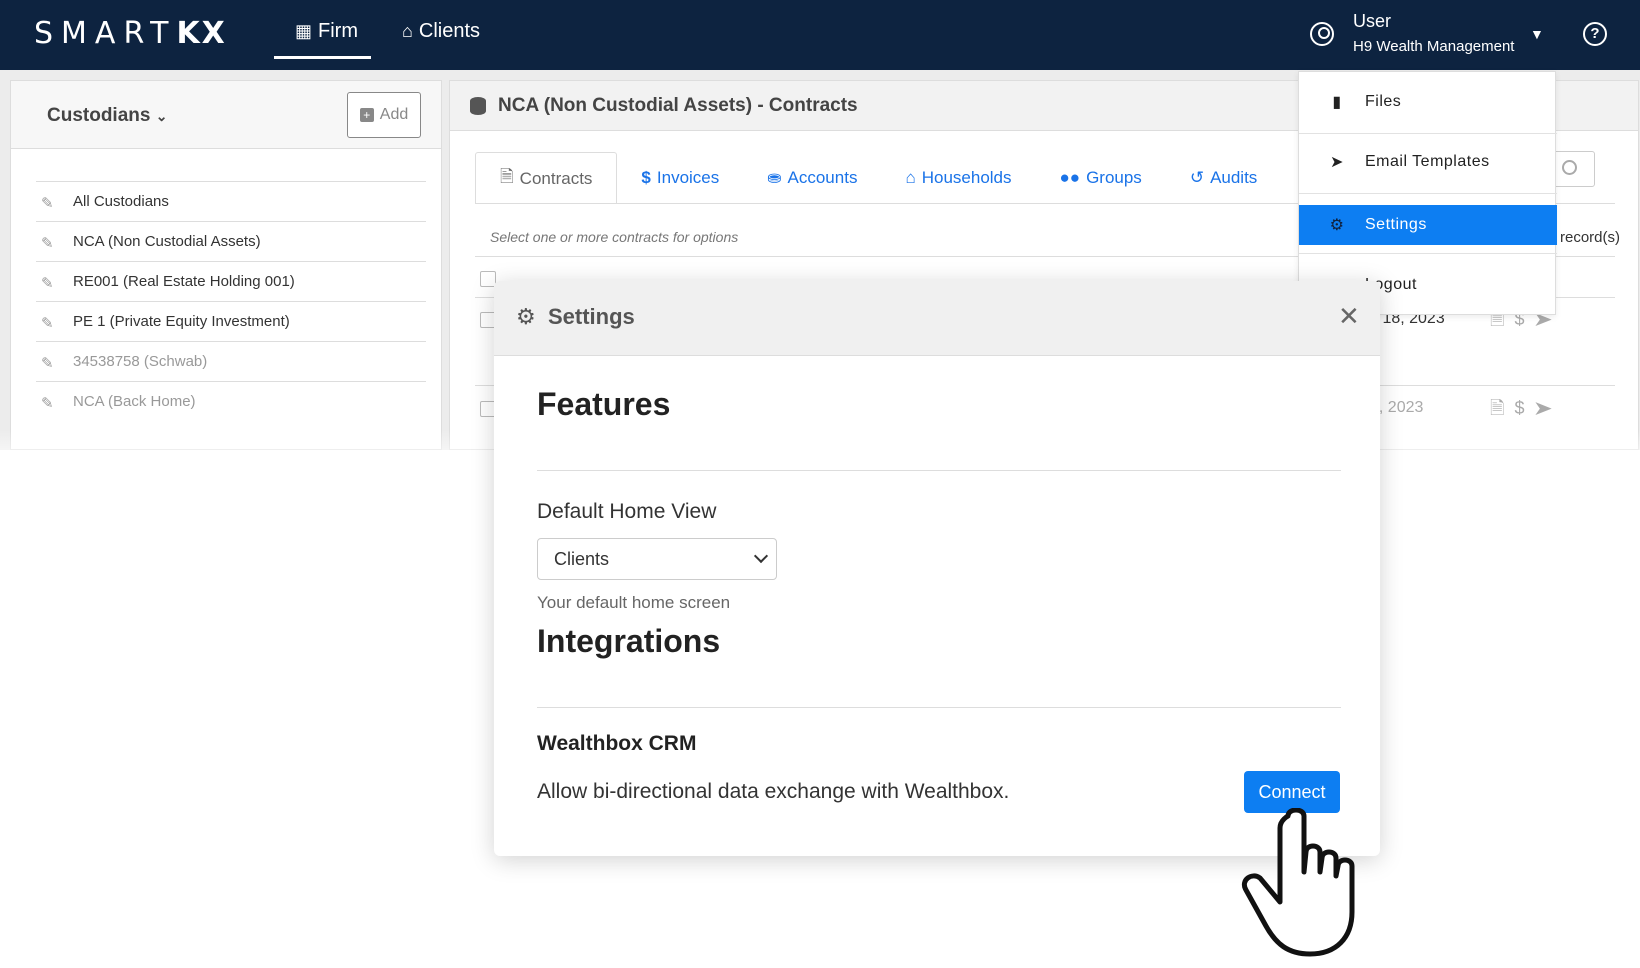 The image size is (1640, 968). I want to click on custodians-dropdown: Custodians ⌄, so click(107, 116).